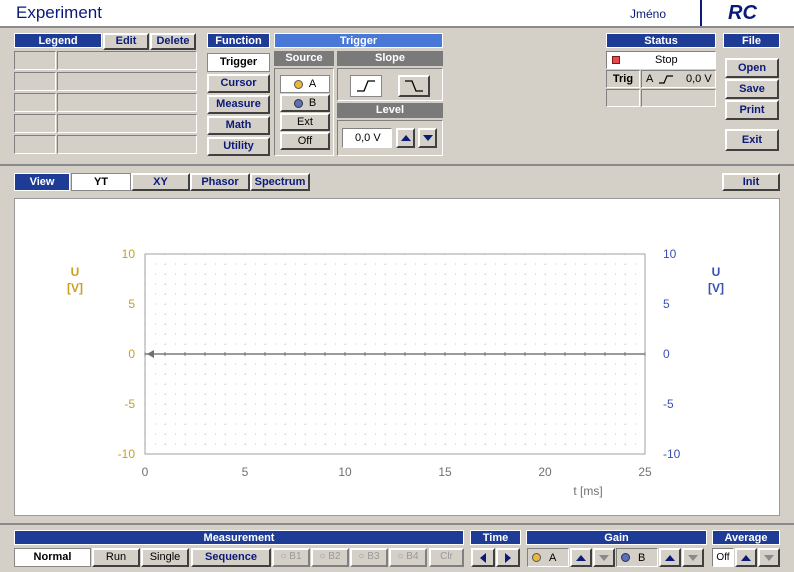 This screenshot has height=572, width=794. What do you see at coordinates (545, 472) in the screenshot?
I see `x-tick-label: 20` at bounding box center [545, 472].